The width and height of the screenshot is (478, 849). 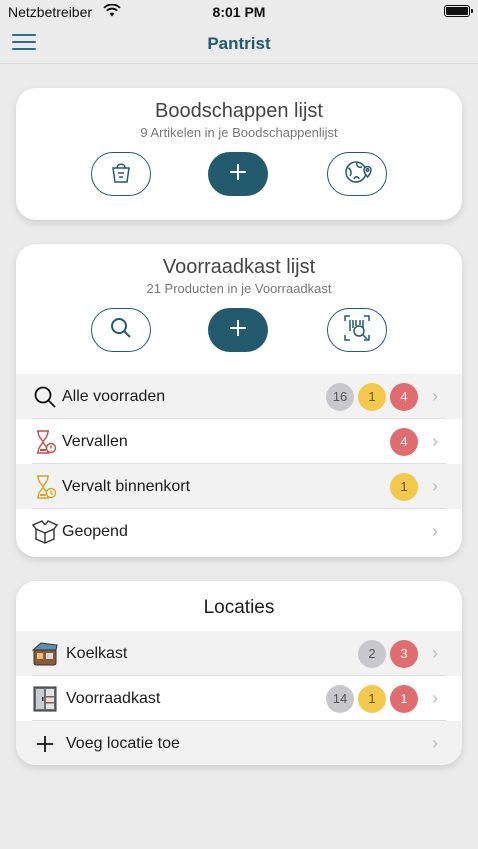 What do you see at coordinates (340, 396) in the screenshot?
I see `total-count-badge: 16` at bounding box center [340, 396].